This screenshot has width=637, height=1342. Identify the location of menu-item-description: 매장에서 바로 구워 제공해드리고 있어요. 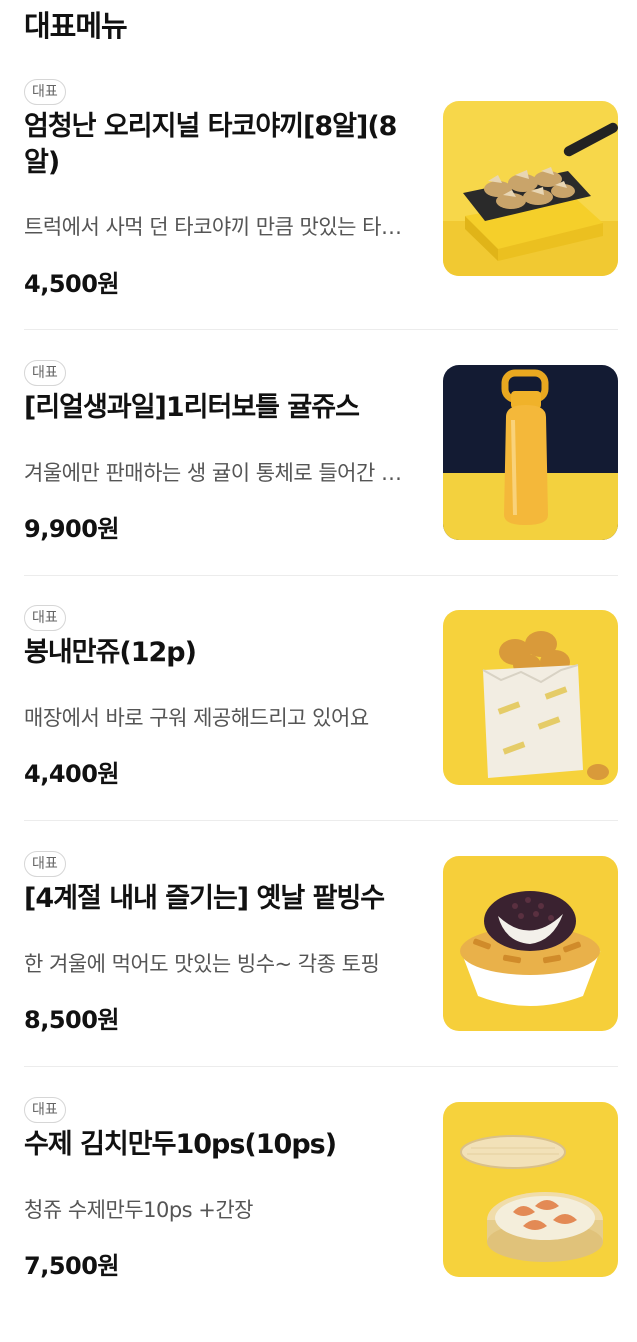
(196, 718).